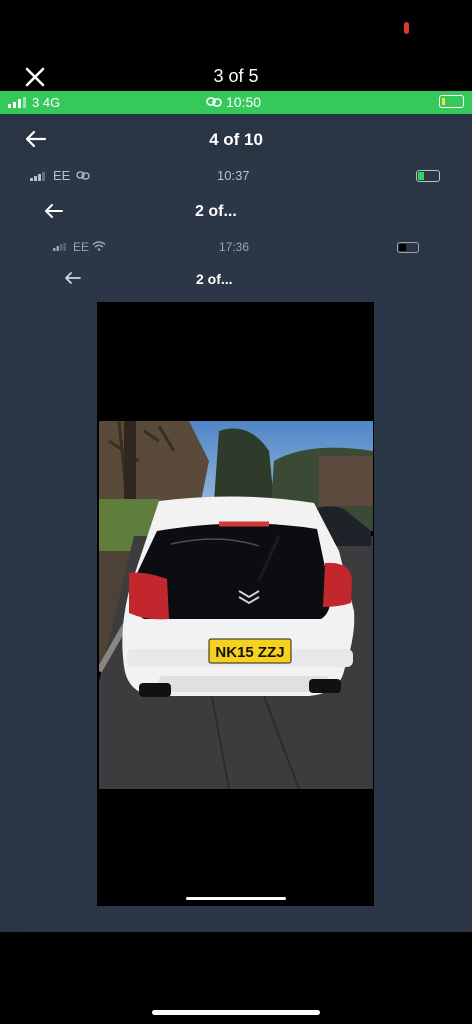 The width and height of the screenshot is (472, 1024). I want to click on status-time: 17:36, so click(234, 247).